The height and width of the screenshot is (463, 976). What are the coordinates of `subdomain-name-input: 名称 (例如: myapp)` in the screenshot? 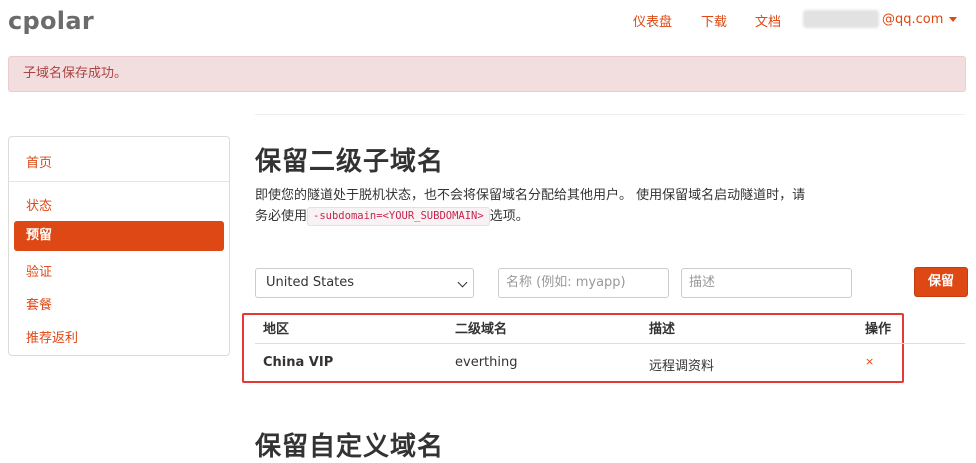 It's located at (583, 283).